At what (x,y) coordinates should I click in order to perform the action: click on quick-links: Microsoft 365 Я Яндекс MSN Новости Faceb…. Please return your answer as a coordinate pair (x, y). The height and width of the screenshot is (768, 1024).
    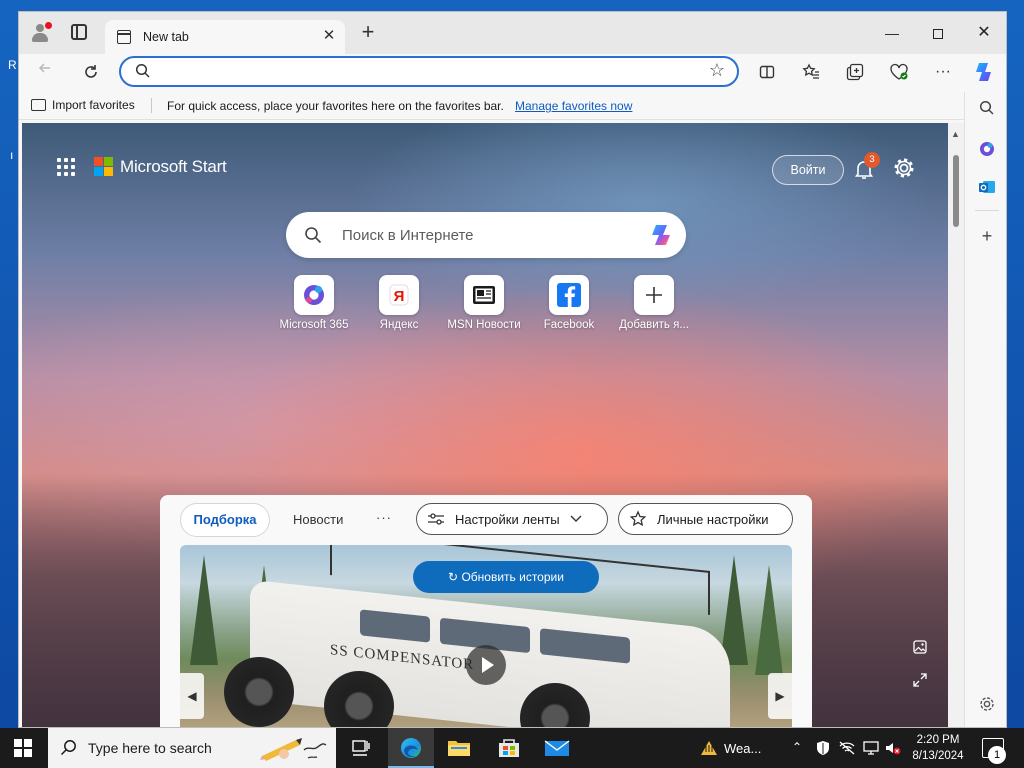
    Looking at the image, I should click on (487, 306).